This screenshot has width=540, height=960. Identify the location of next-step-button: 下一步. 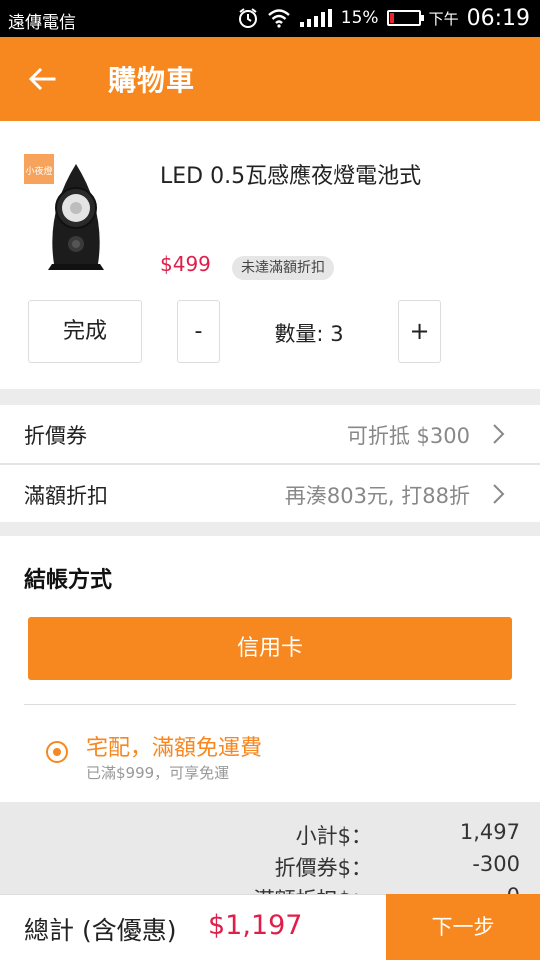
(463, 927).